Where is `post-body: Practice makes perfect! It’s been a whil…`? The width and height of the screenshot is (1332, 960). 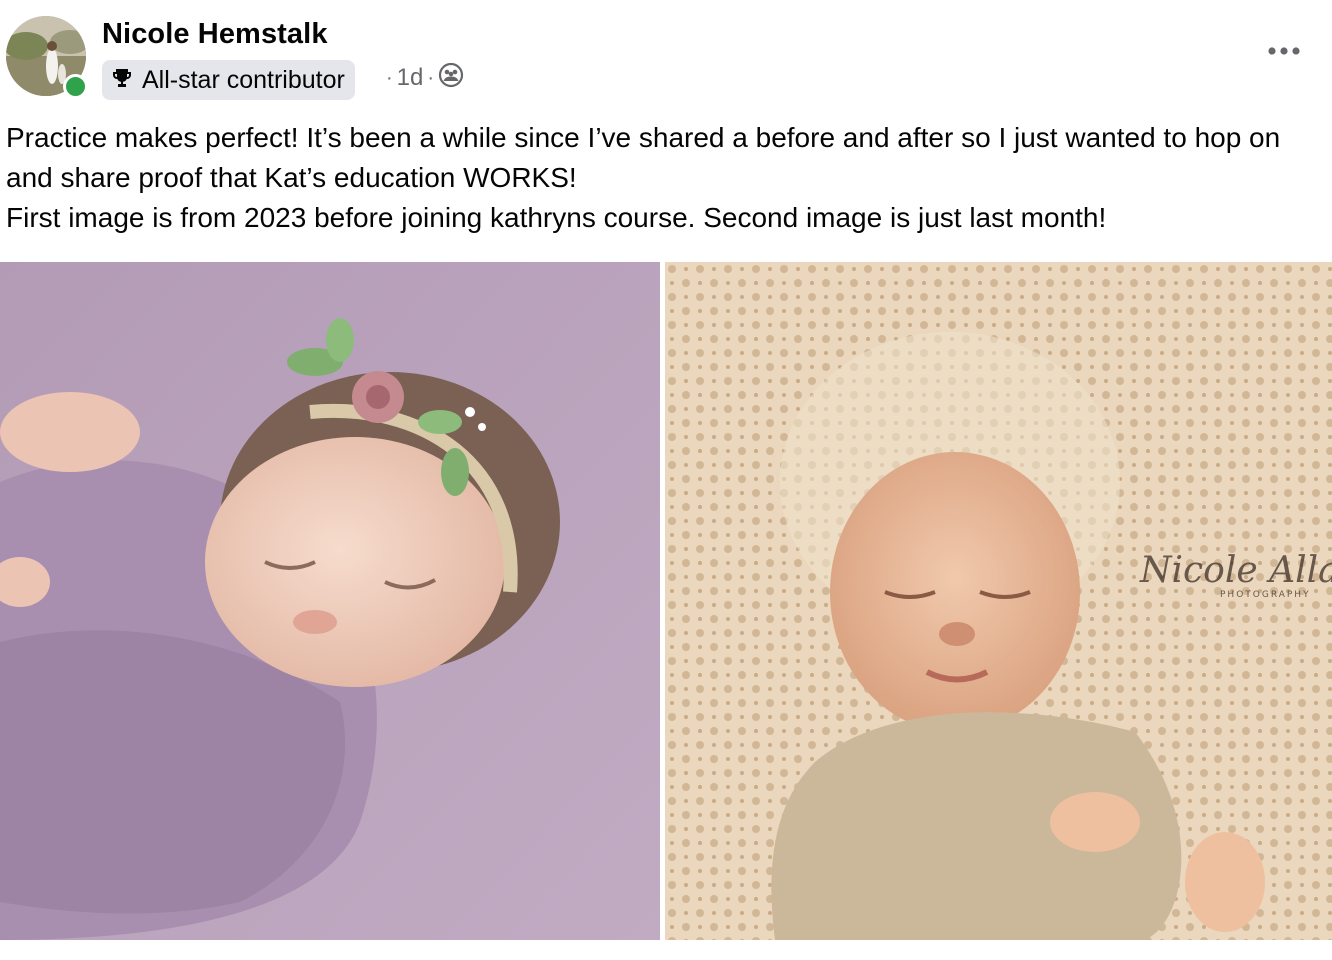 post-body: Practice makes perfect! It’s been a whil… is located at coordinates (664, 178).